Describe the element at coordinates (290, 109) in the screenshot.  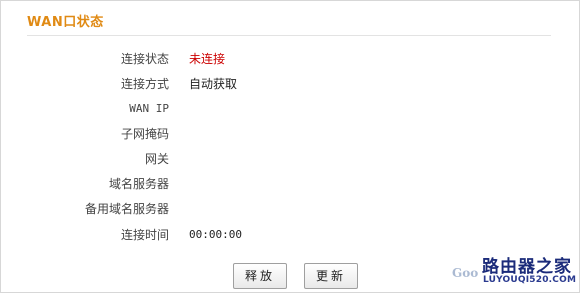
I see `row-wan-ip: WAN IP` at that location.